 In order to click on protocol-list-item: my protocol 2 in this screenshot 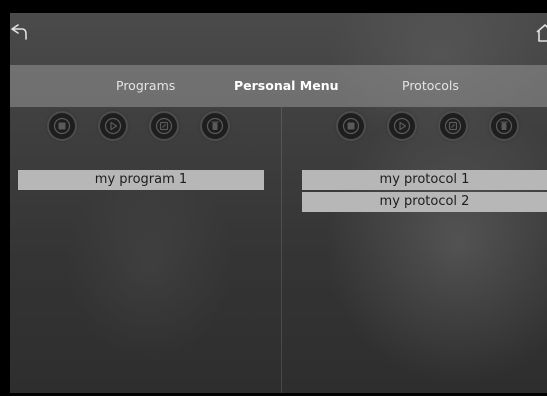, I will do `click(424, 202)`.